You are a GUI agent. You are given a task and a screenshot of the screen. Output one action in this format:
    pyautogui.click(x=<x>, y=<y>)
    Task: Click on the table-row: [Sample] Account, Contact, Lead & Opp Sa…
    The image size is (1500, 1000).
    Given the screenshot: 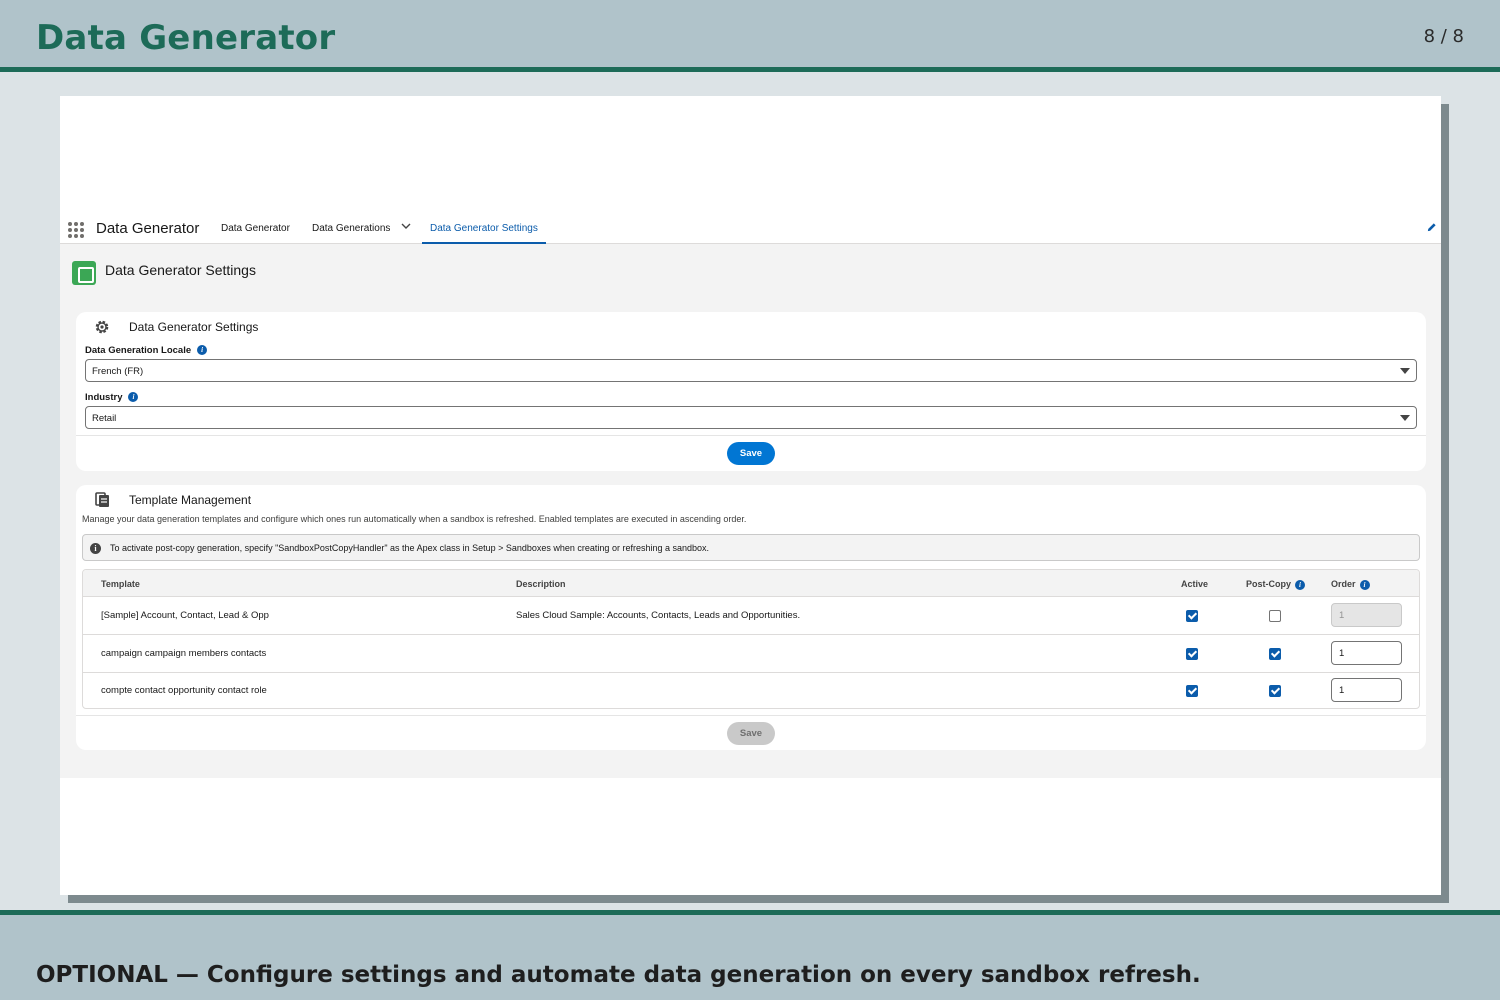 What is the action you would take?
    pyautogui.click(x=751, y=616)
    